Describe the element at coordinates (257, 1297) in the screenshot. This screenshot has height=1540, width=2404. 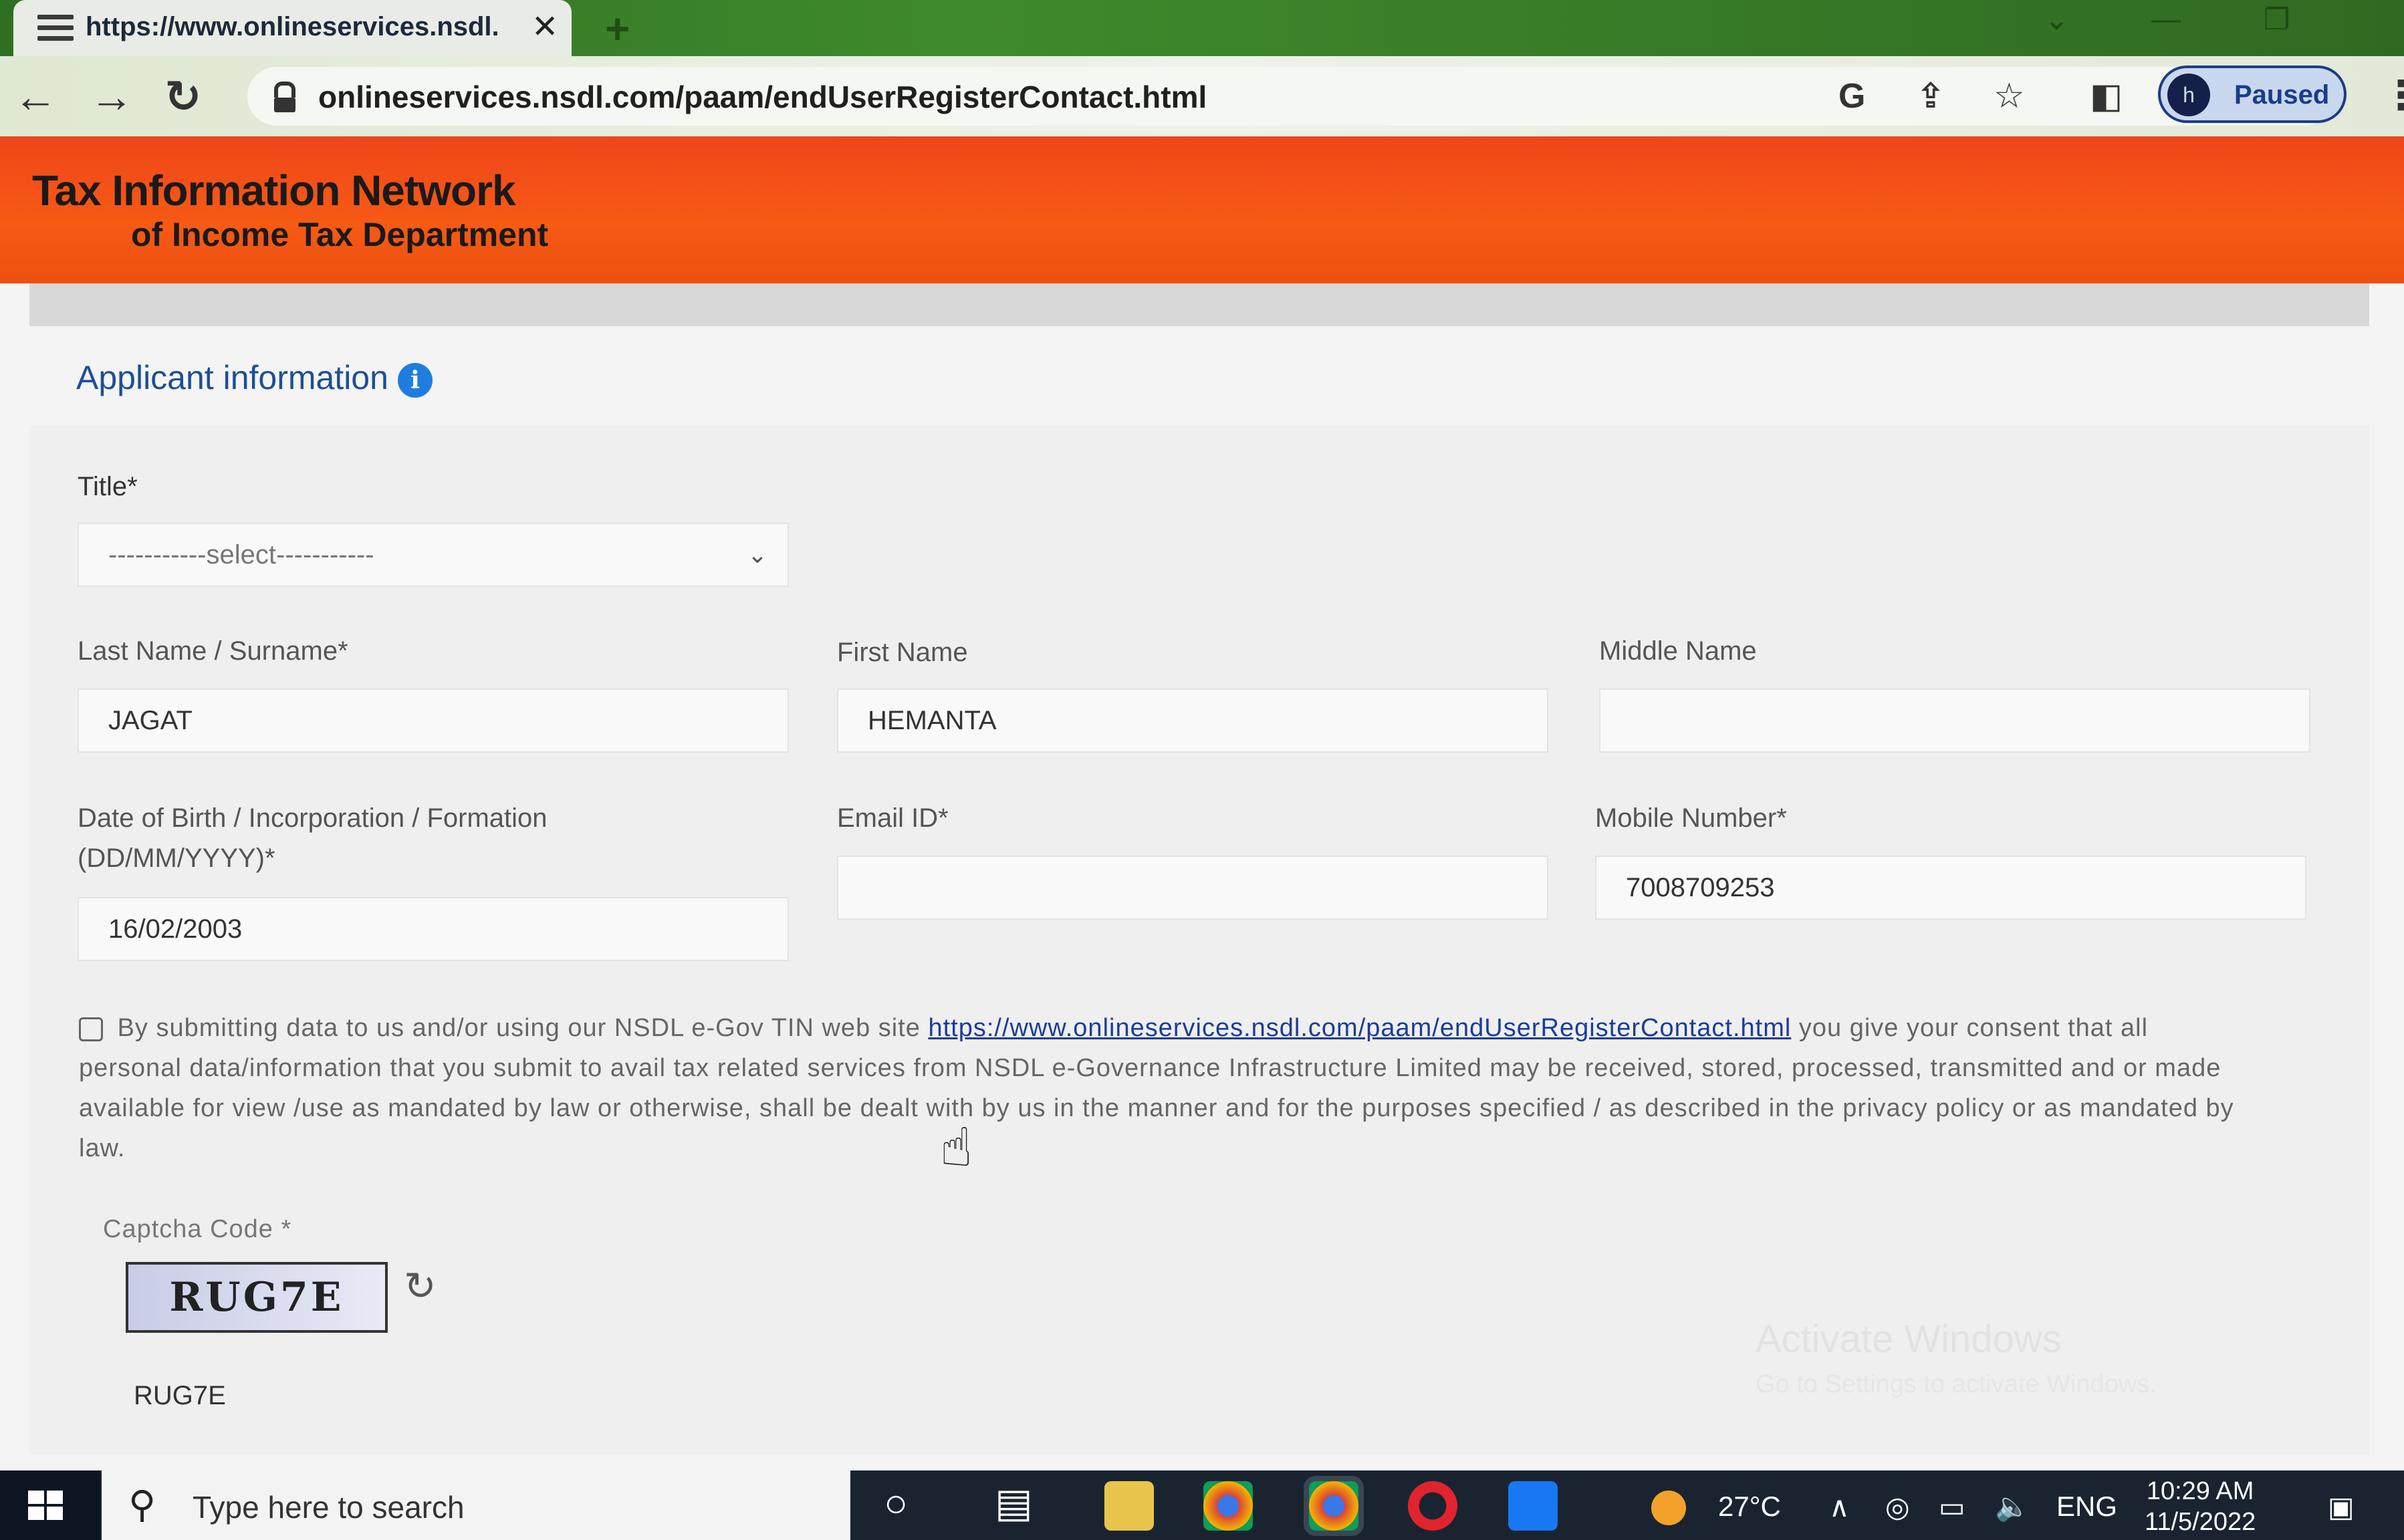
I see `captcha-image: RUG7E` at that location.